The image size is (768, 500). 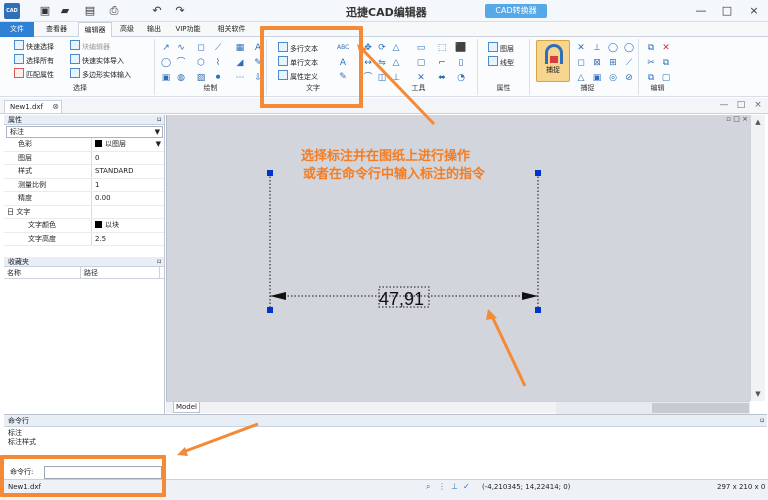 I want to click on rectangle-tool-icon: ◻, so click(x=201, y=48).